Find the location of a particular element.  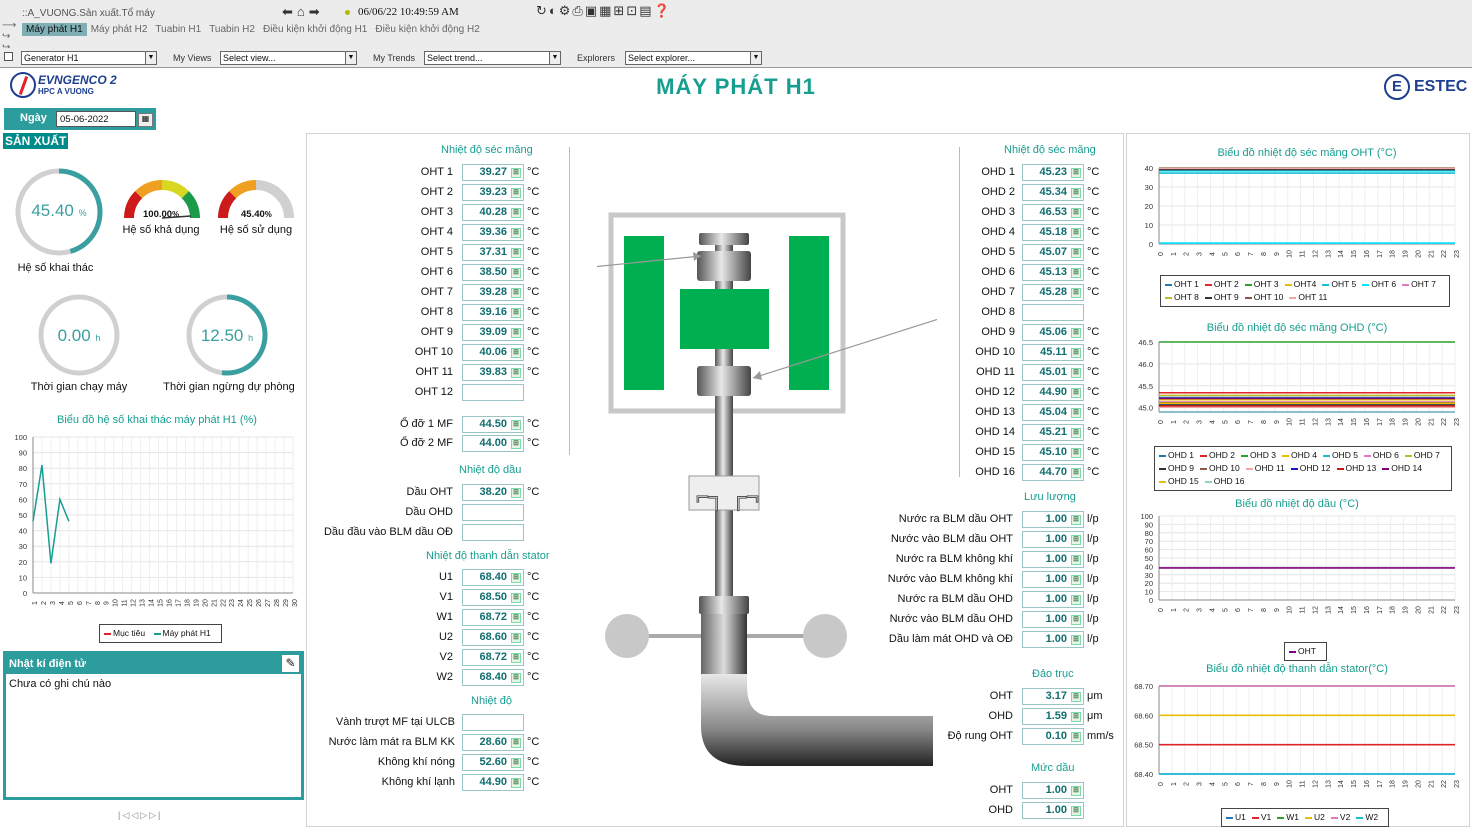

date-input: 05-06-2022 is located at coordinates (96, 119).